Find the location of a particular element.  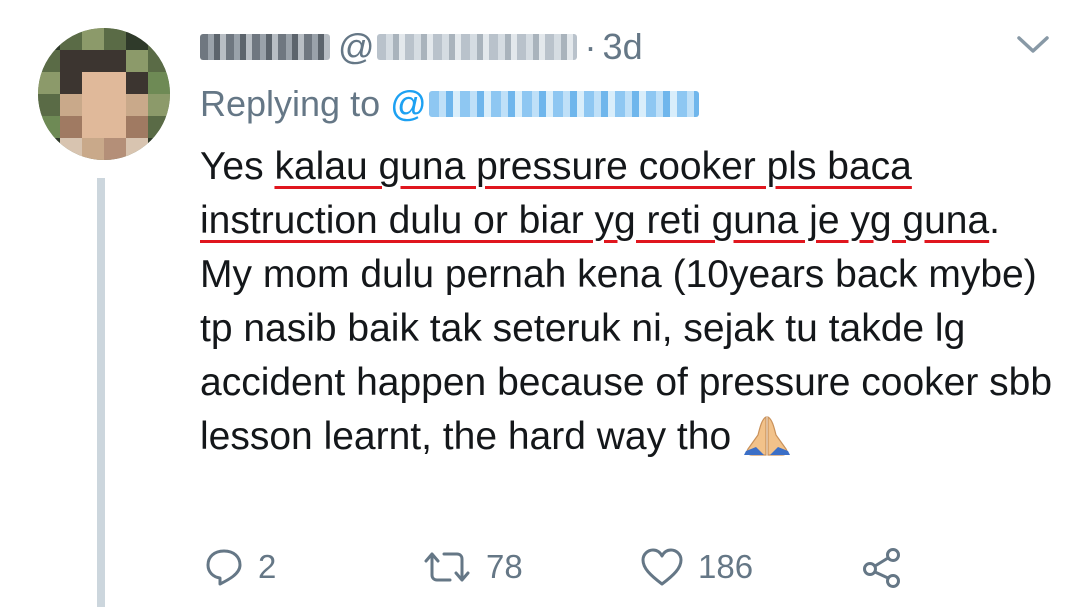

share-icon is located at coordinates (882, 567).